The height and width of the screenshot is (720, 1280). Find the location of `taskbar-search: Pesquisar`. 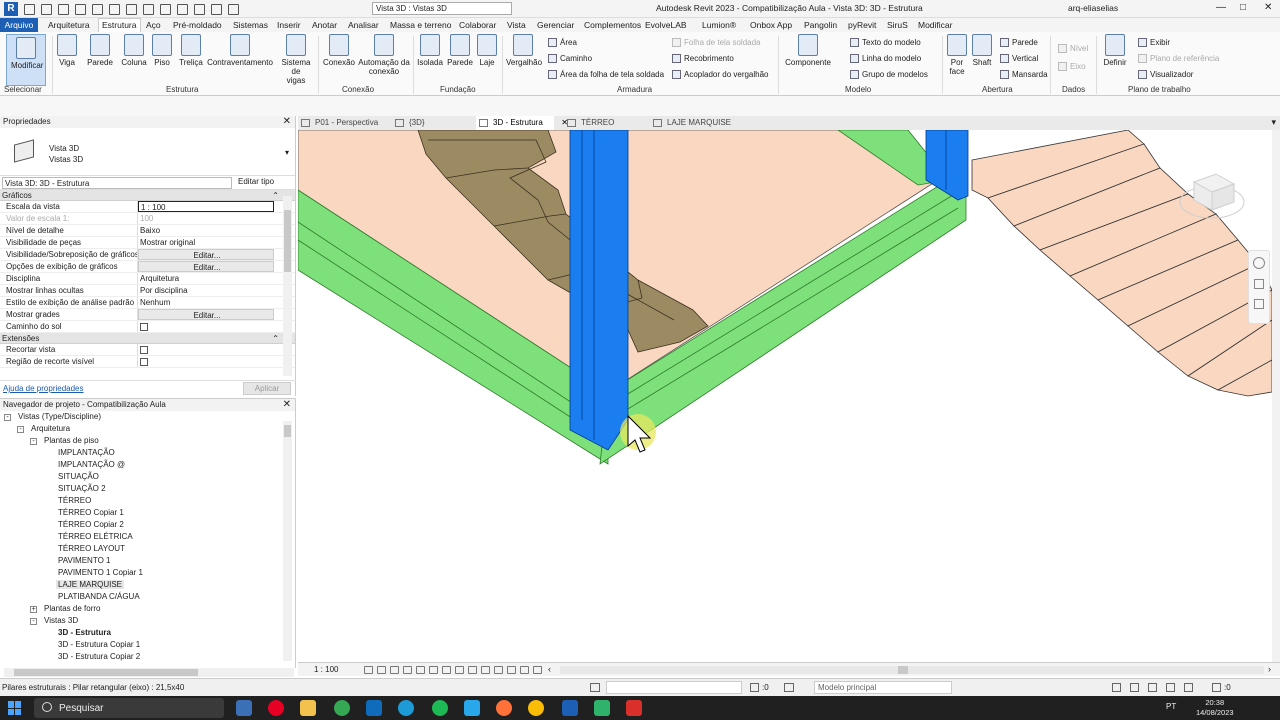

taskbar-search: Pesquisar is located at coordinates (129, 708).